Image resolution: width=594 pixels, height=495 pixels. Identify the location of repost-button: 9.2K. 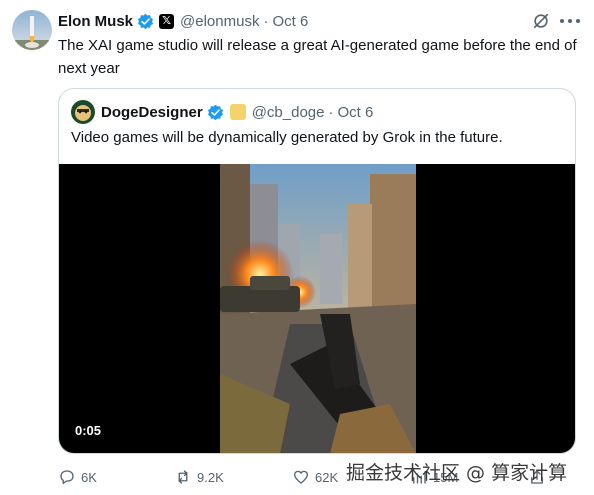
(199, 477).